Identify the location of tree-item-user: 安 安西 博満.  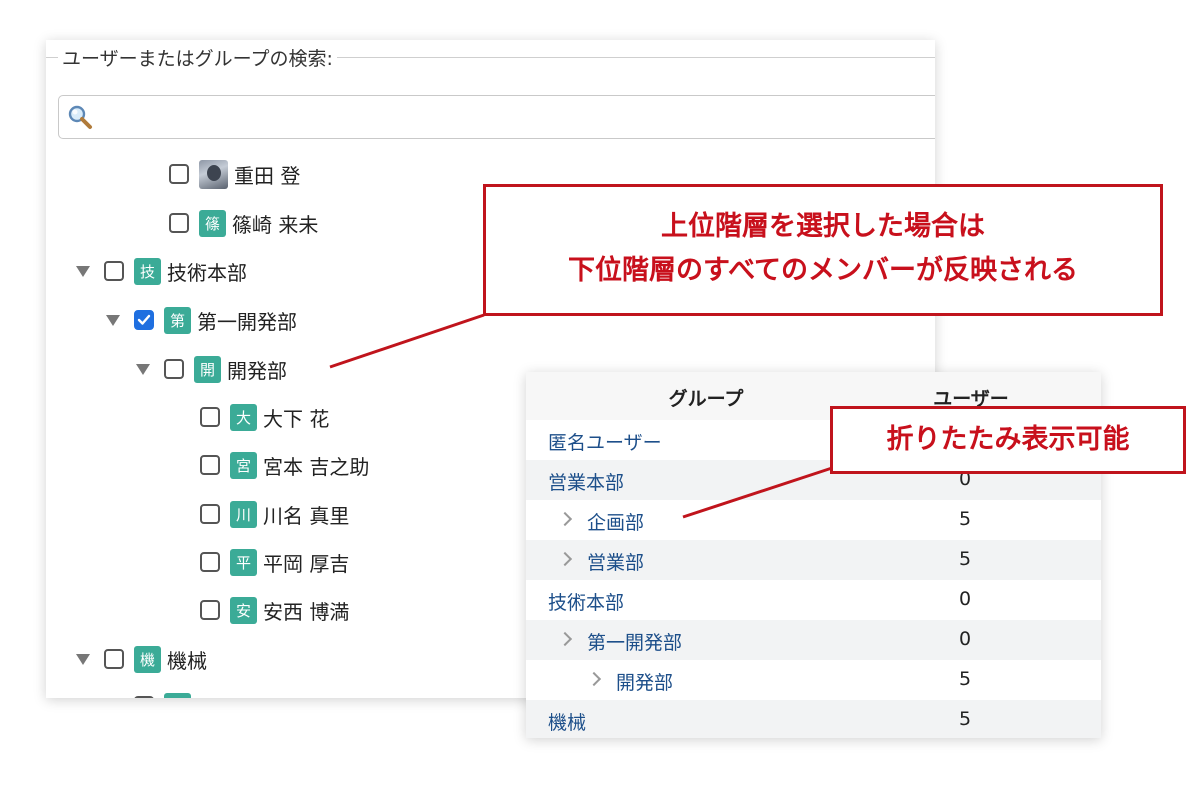
(274, 610).